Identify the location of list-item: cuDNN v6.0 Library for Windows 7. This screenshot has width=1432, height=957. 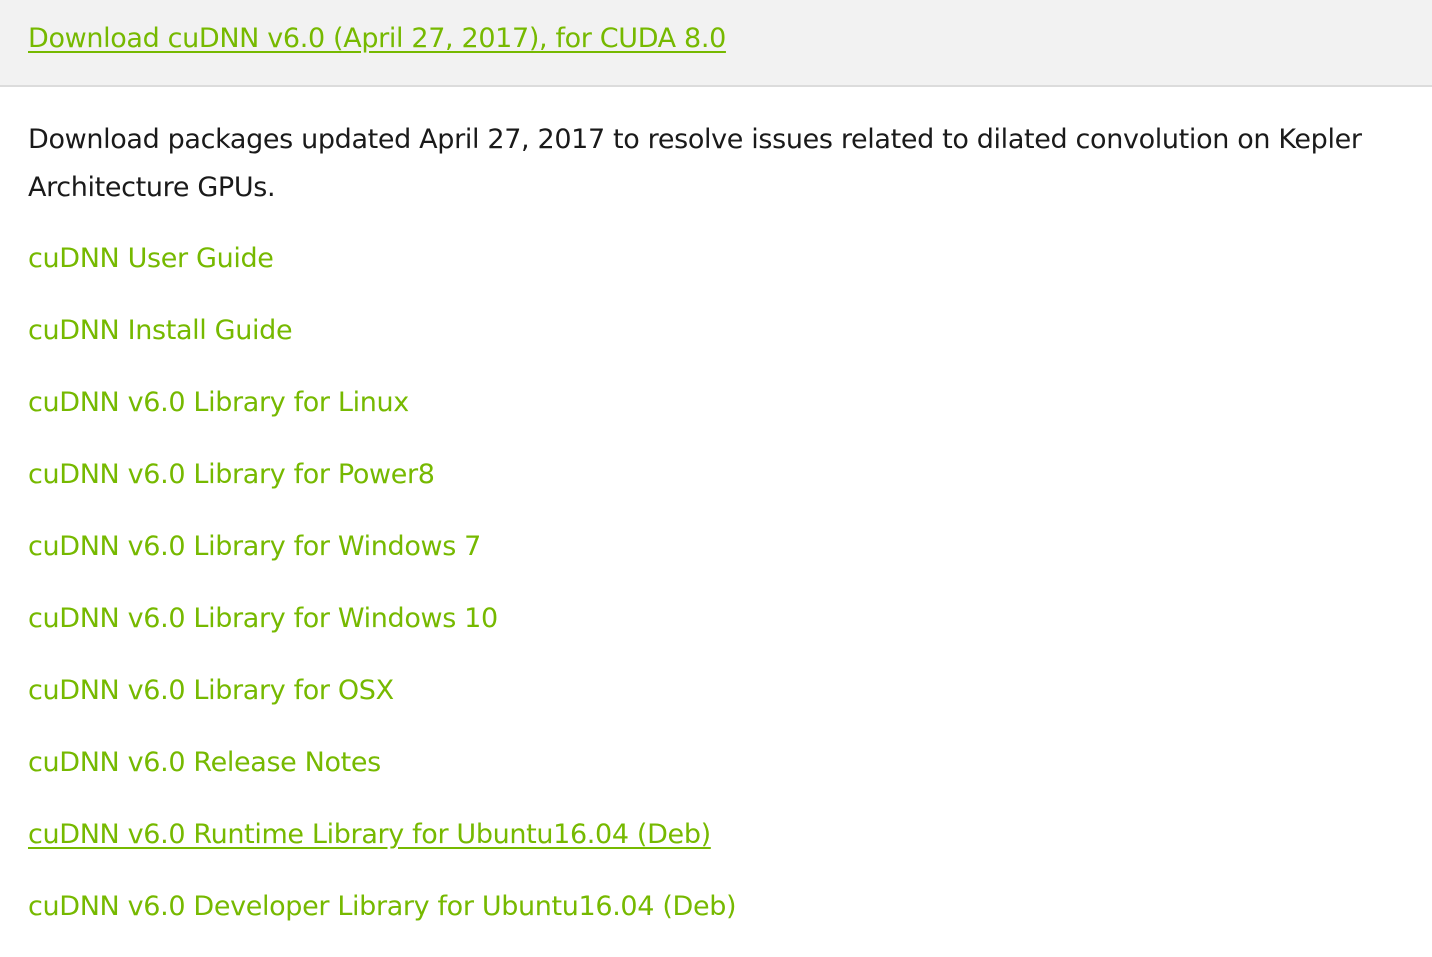
(382, 561).